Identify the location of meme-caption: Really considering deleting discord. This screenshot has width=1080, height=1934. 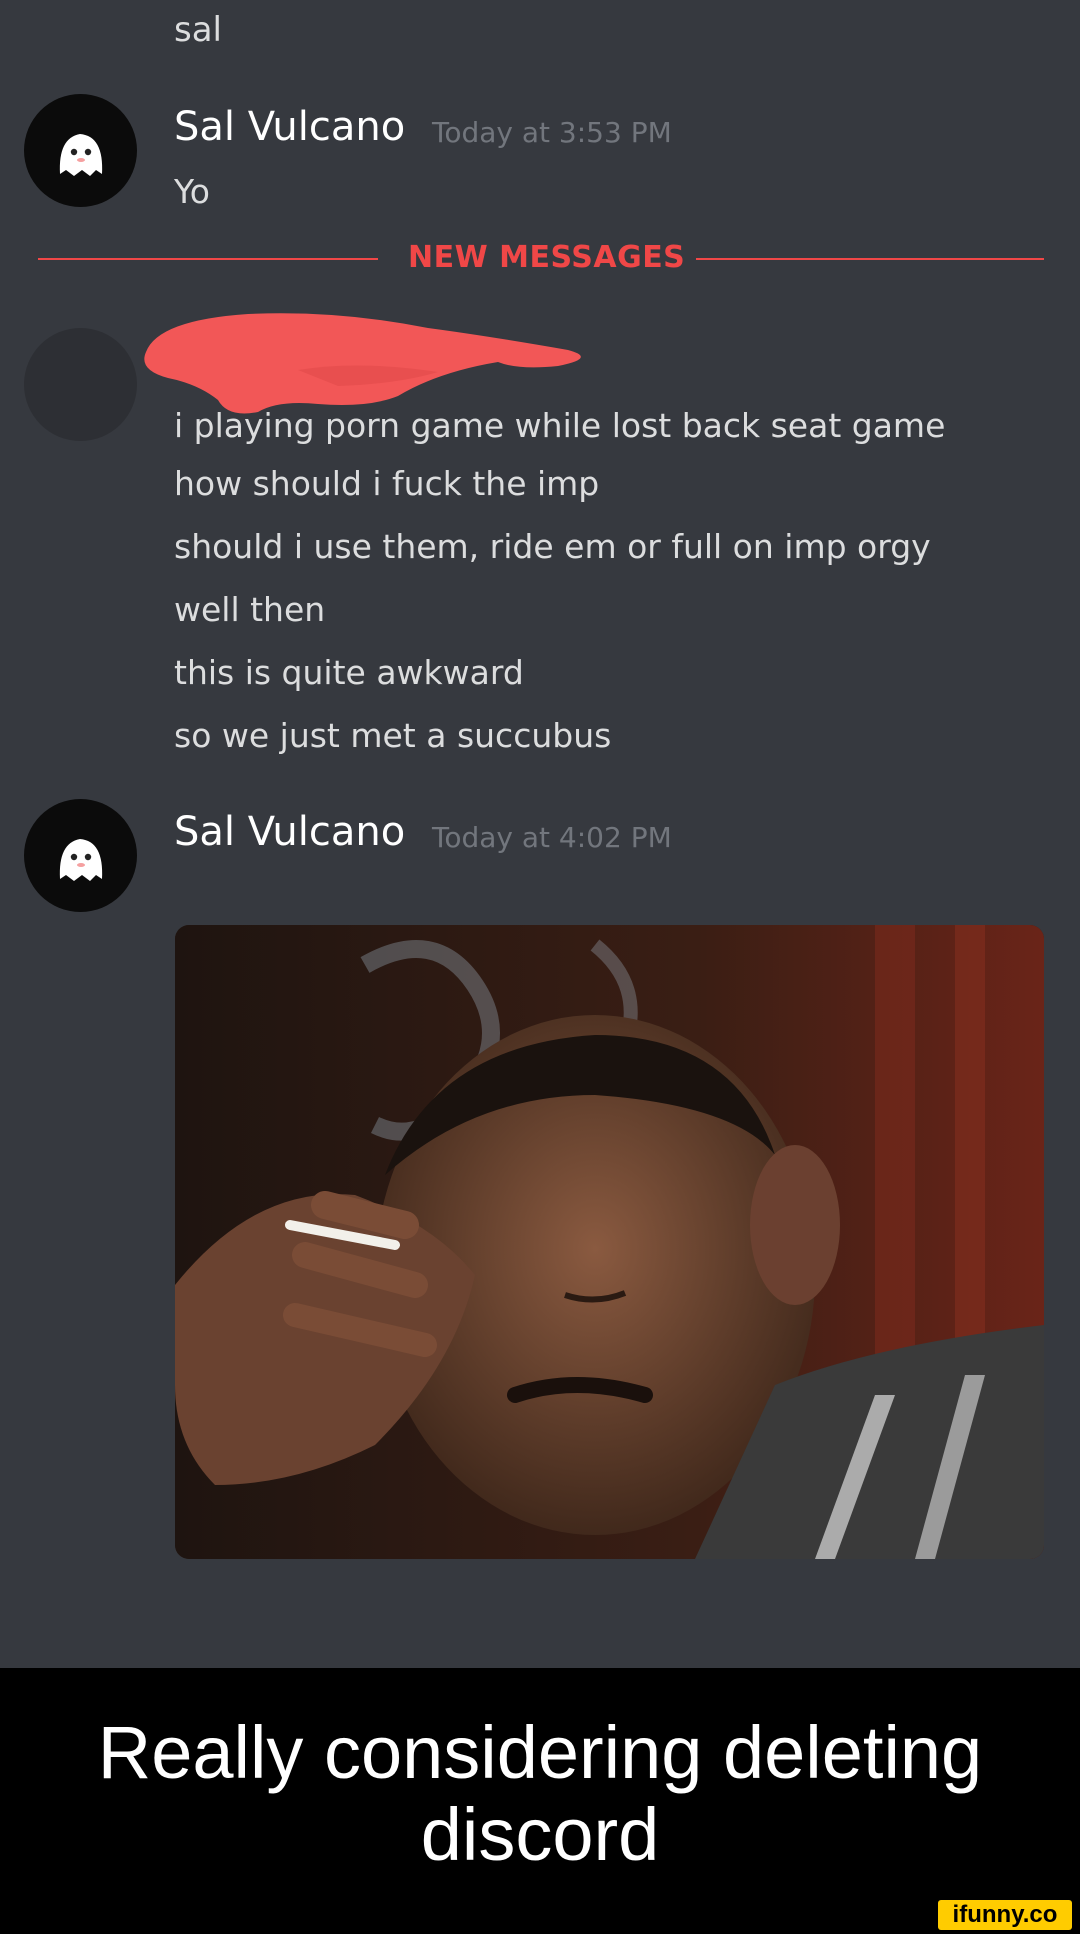
(540, 1794).